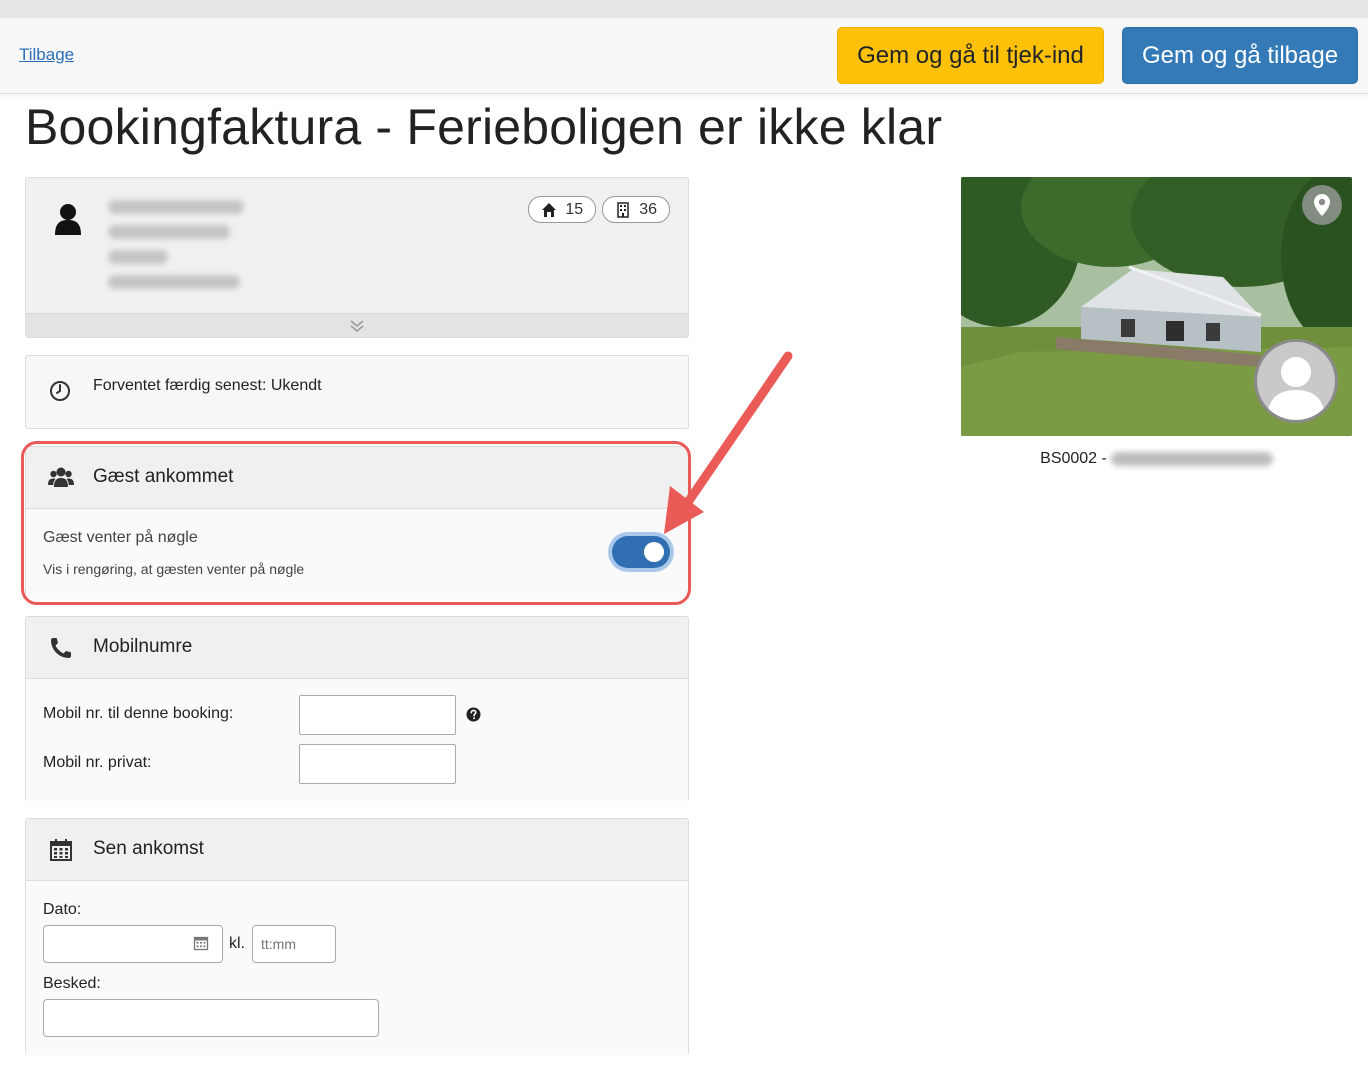 The width and height of the screenshot is (1368, 1066). Describe the element at coordinates (46, 55) in the screenshot. I see `back-link: Tilbage` at that location.